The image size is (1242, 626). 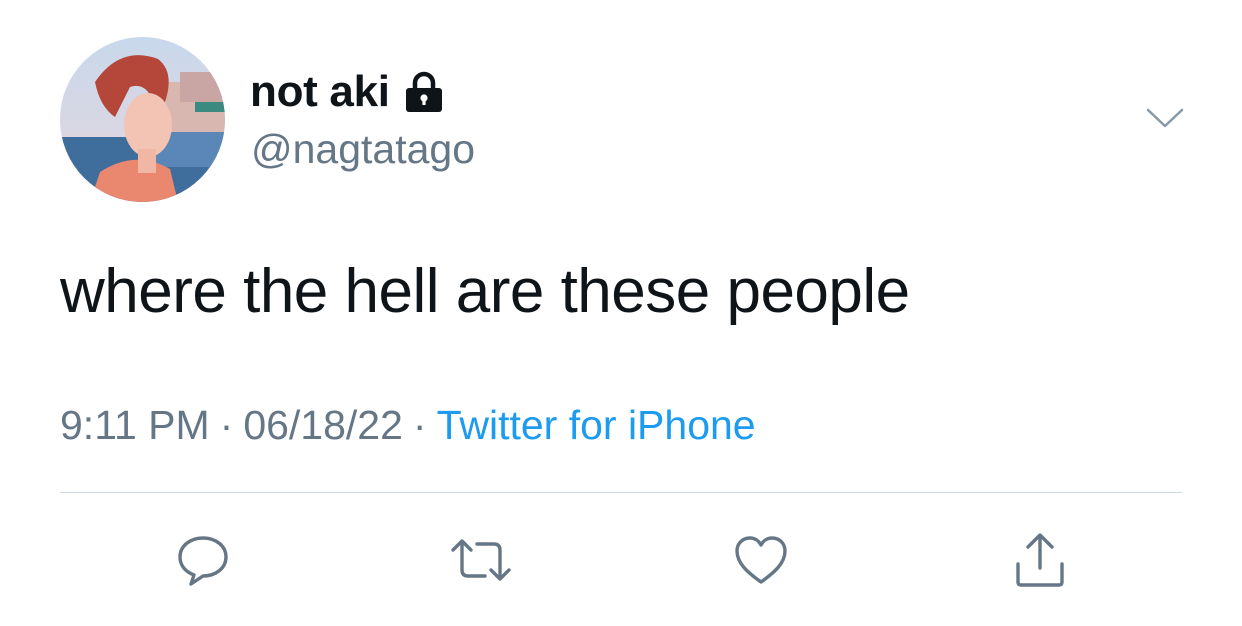 I want to click on tweet-meta: 9:11 PM · 06/18/22 · Twitter for iPhone, so click(x=408, y=425).